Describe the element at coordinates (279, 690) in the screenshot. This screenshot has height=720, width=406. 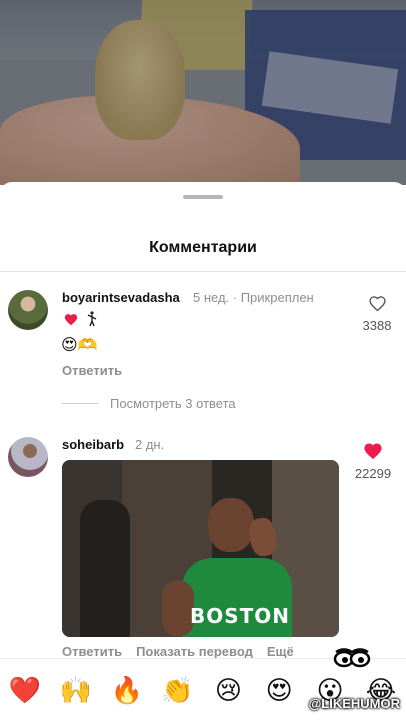
I see `emoji-heart-eyes: 😍` at that location.